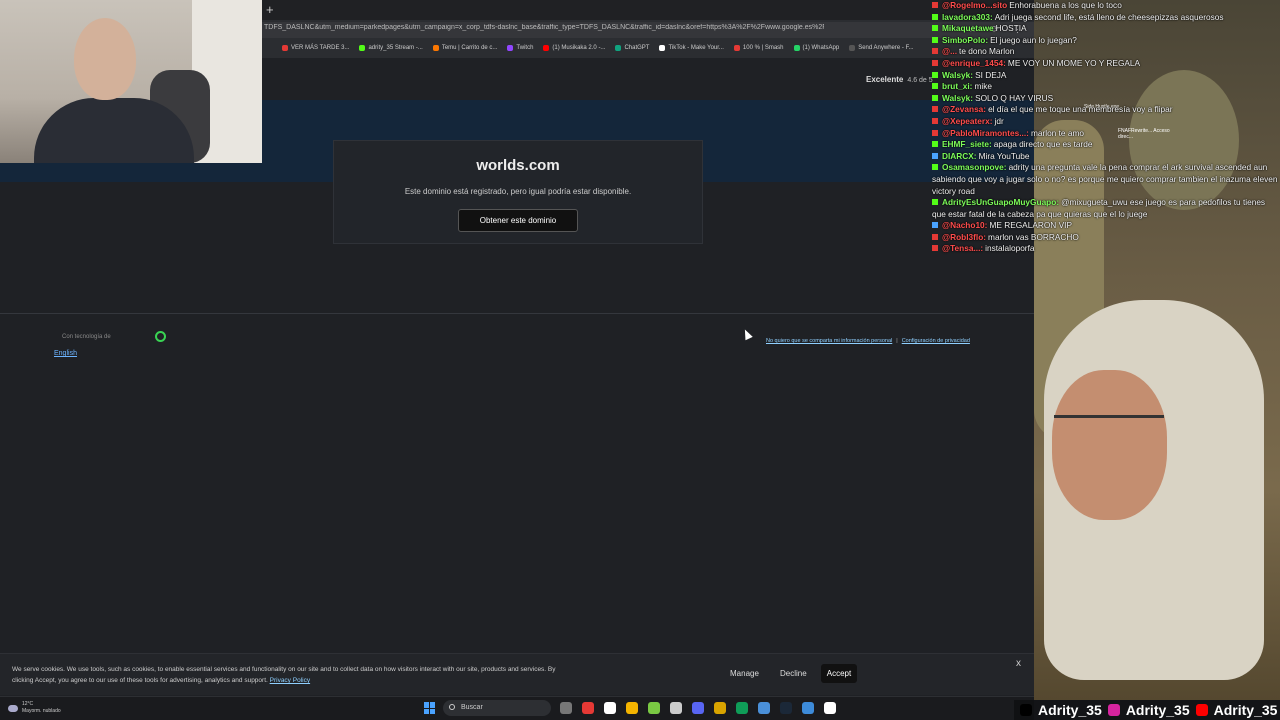  What do you see at coordinates (632, 48) in the screenshot?
I see `bookmark-item: ChatGPT` at bounding box center [632, 48].